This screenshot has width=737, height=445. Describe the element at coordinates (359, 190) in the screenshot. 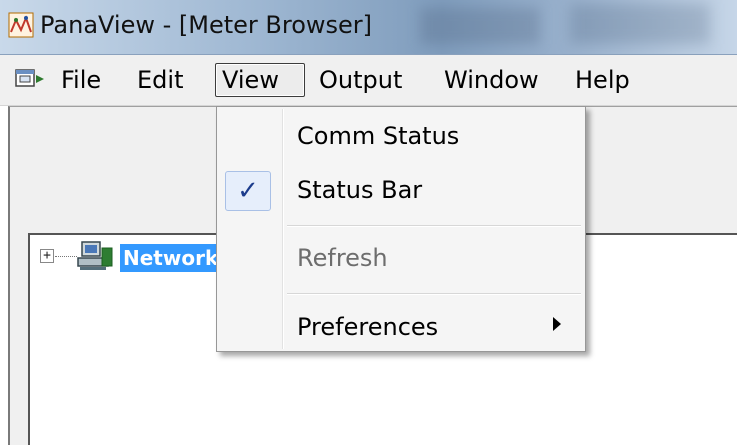

I see `menu-item-status-bar: Status Bar` at that location.